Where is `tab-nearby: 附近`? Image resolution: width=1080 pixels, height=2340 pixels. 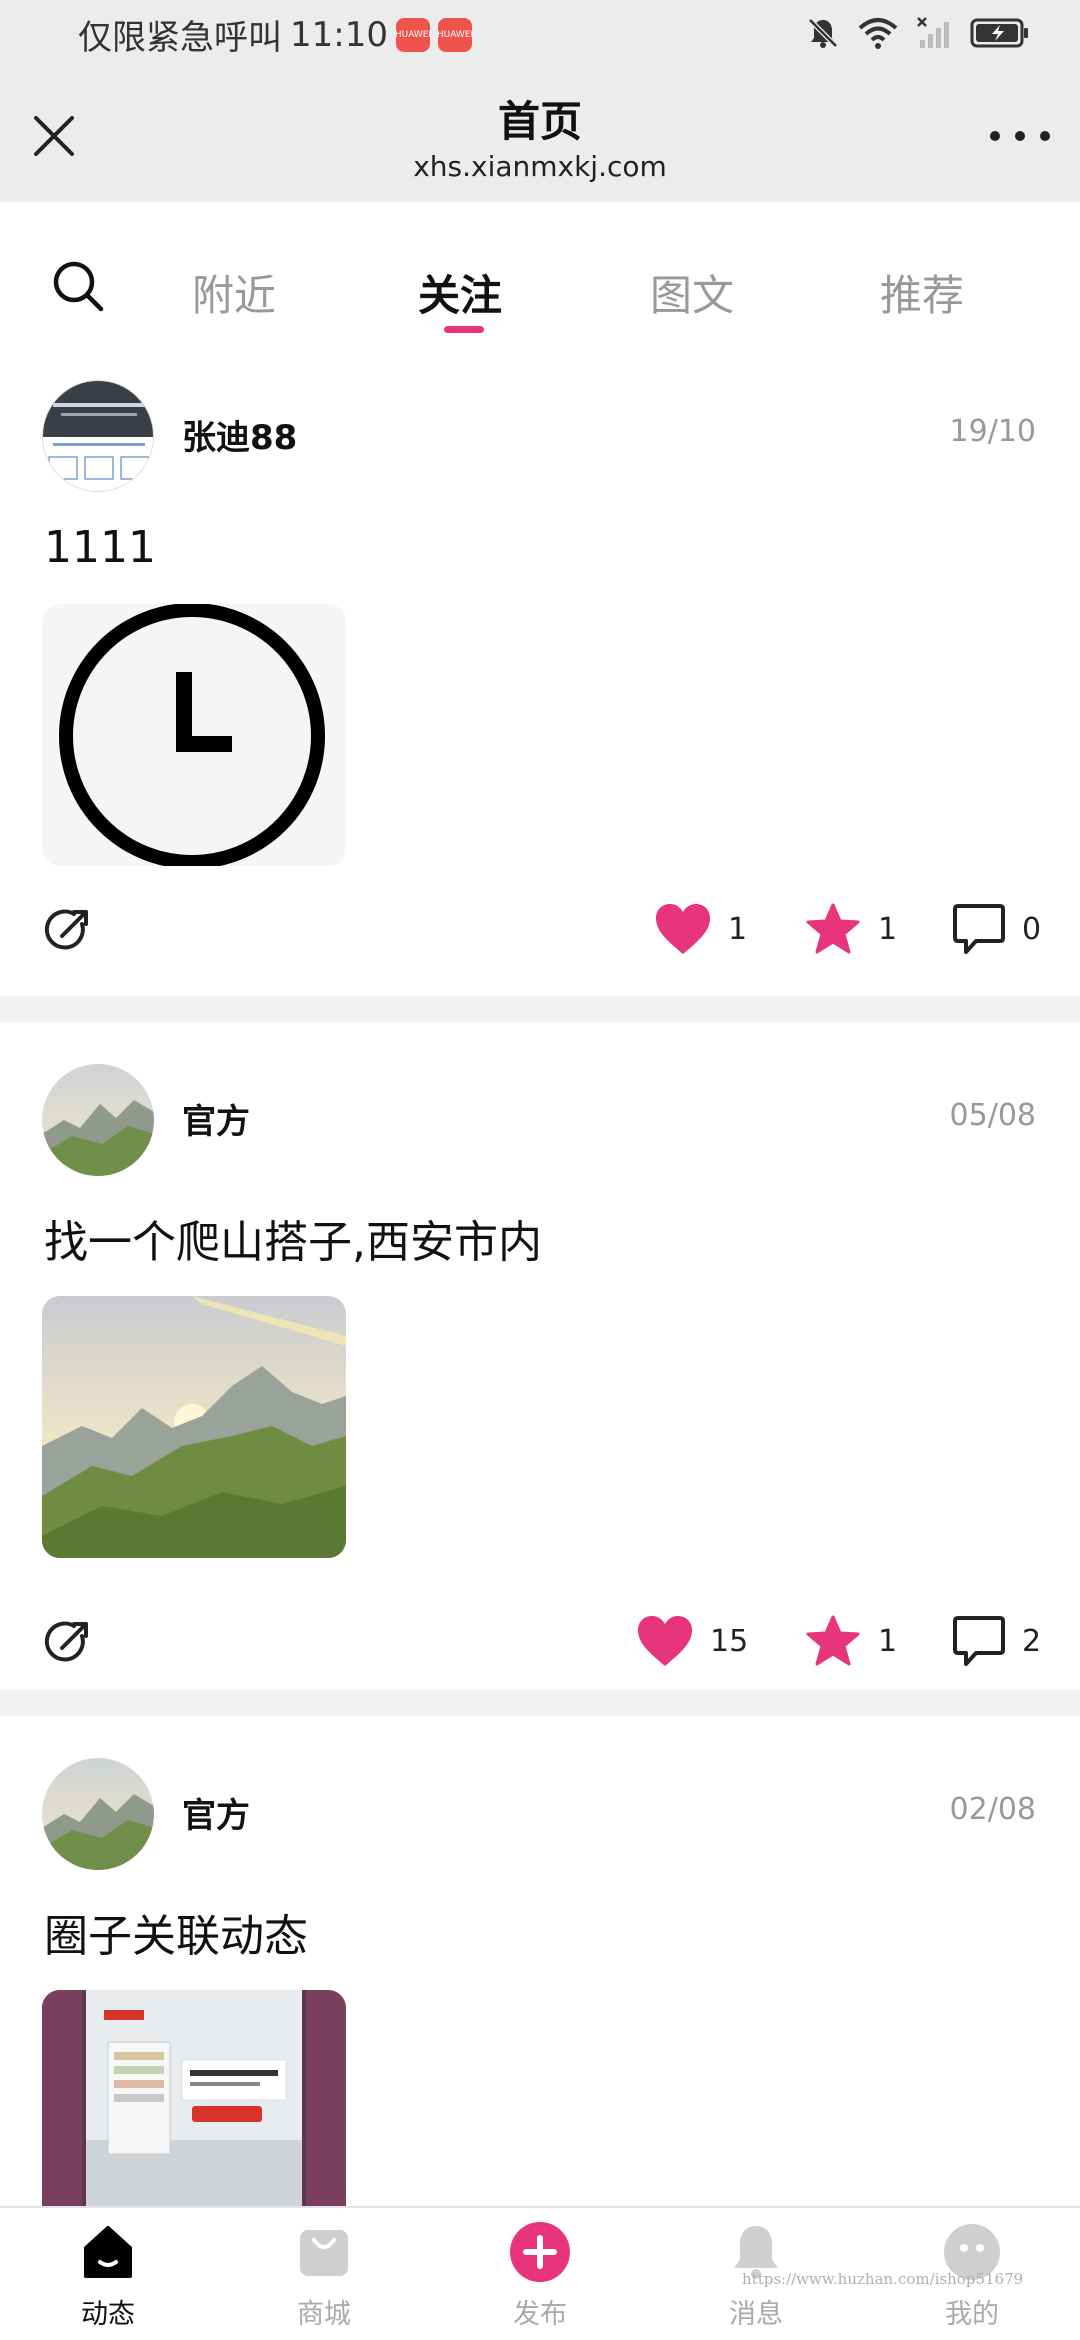 tab-nearby: 附近 is located at coordinates (234, 292).